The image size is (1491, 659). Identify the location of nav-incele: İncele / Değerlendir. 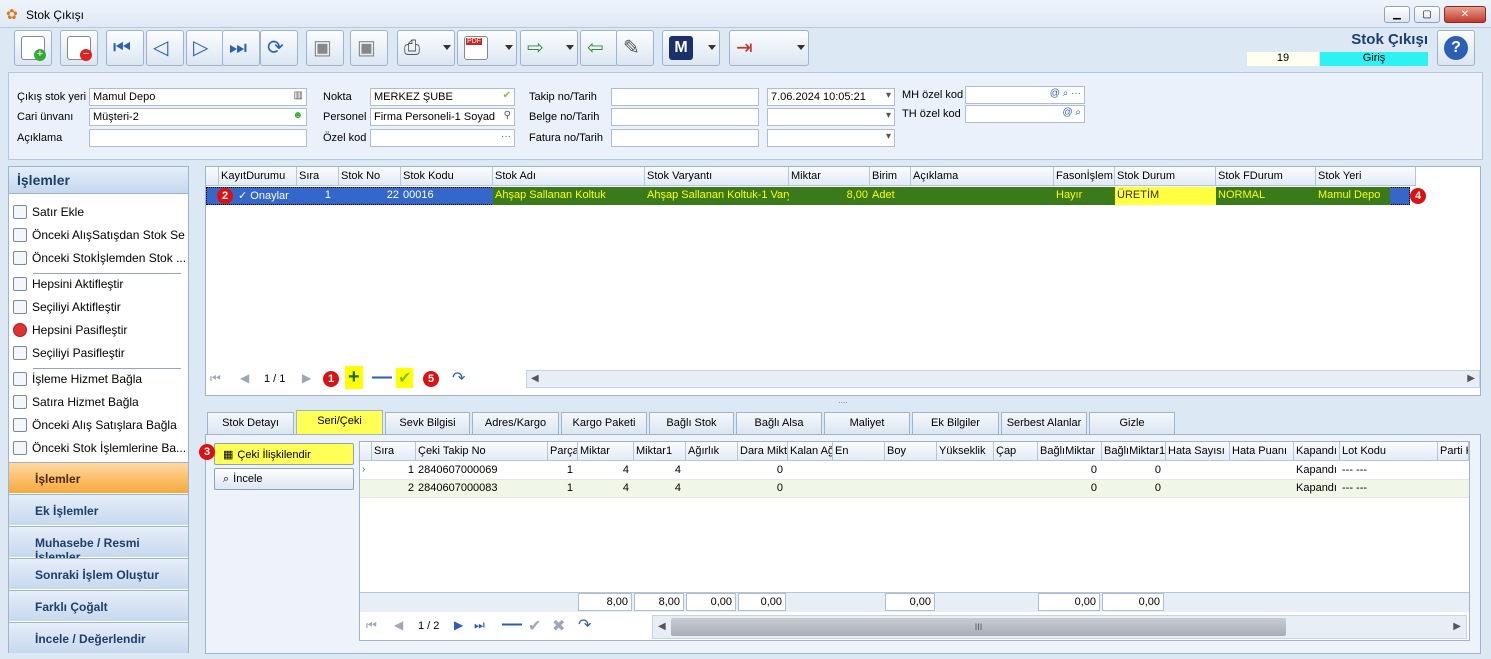
(98, 637).